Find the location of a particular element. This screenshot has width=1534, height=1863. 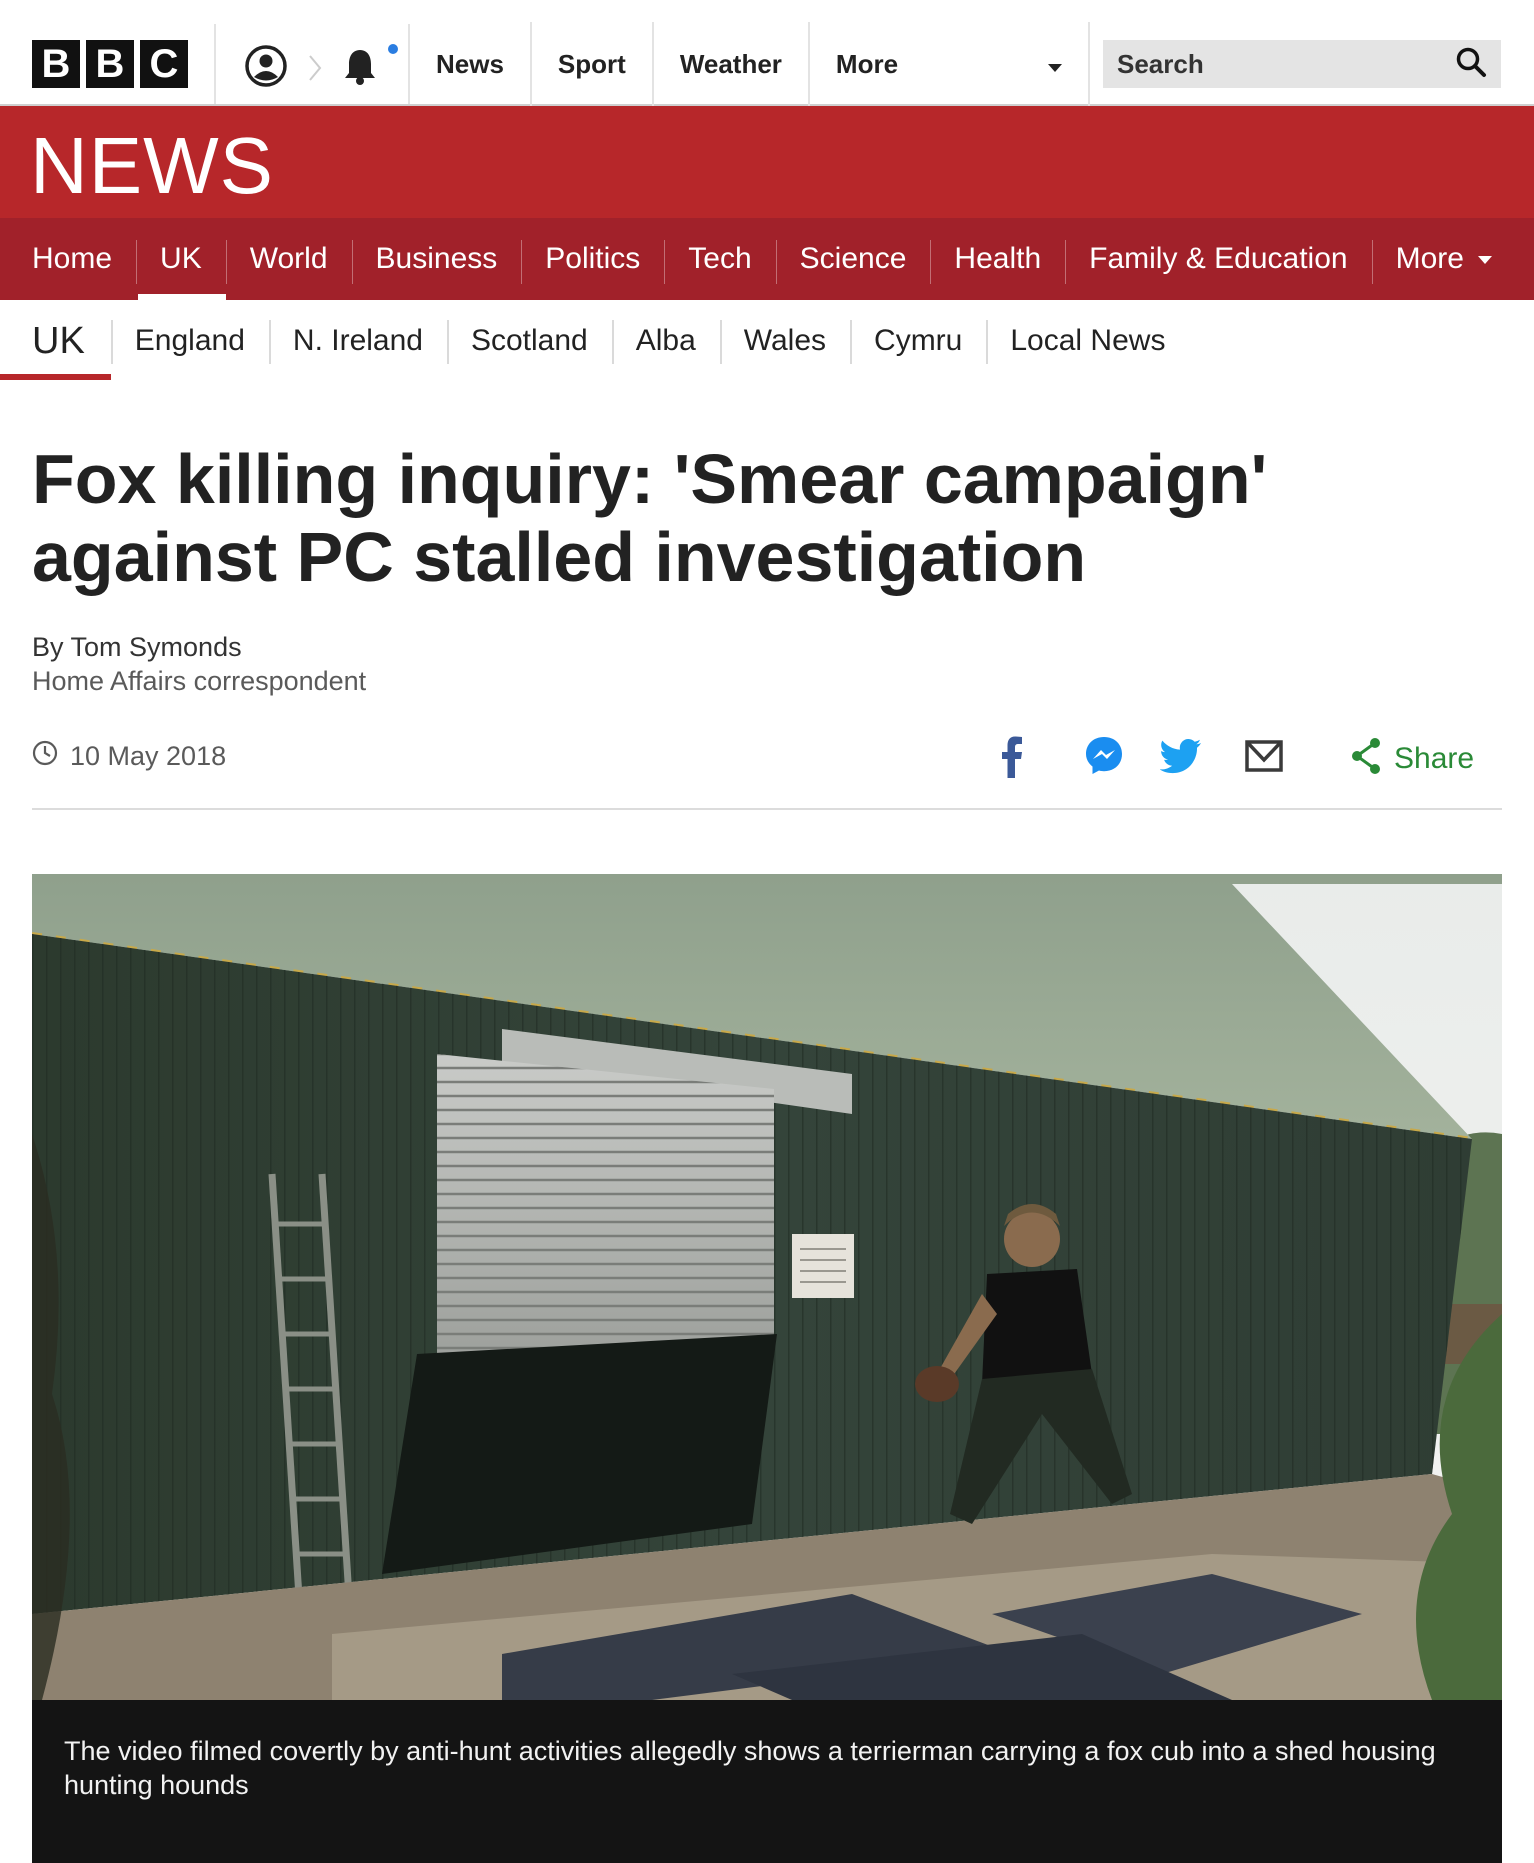

author-role: Home Affairs correspondent is located at coordinates (199, 681).